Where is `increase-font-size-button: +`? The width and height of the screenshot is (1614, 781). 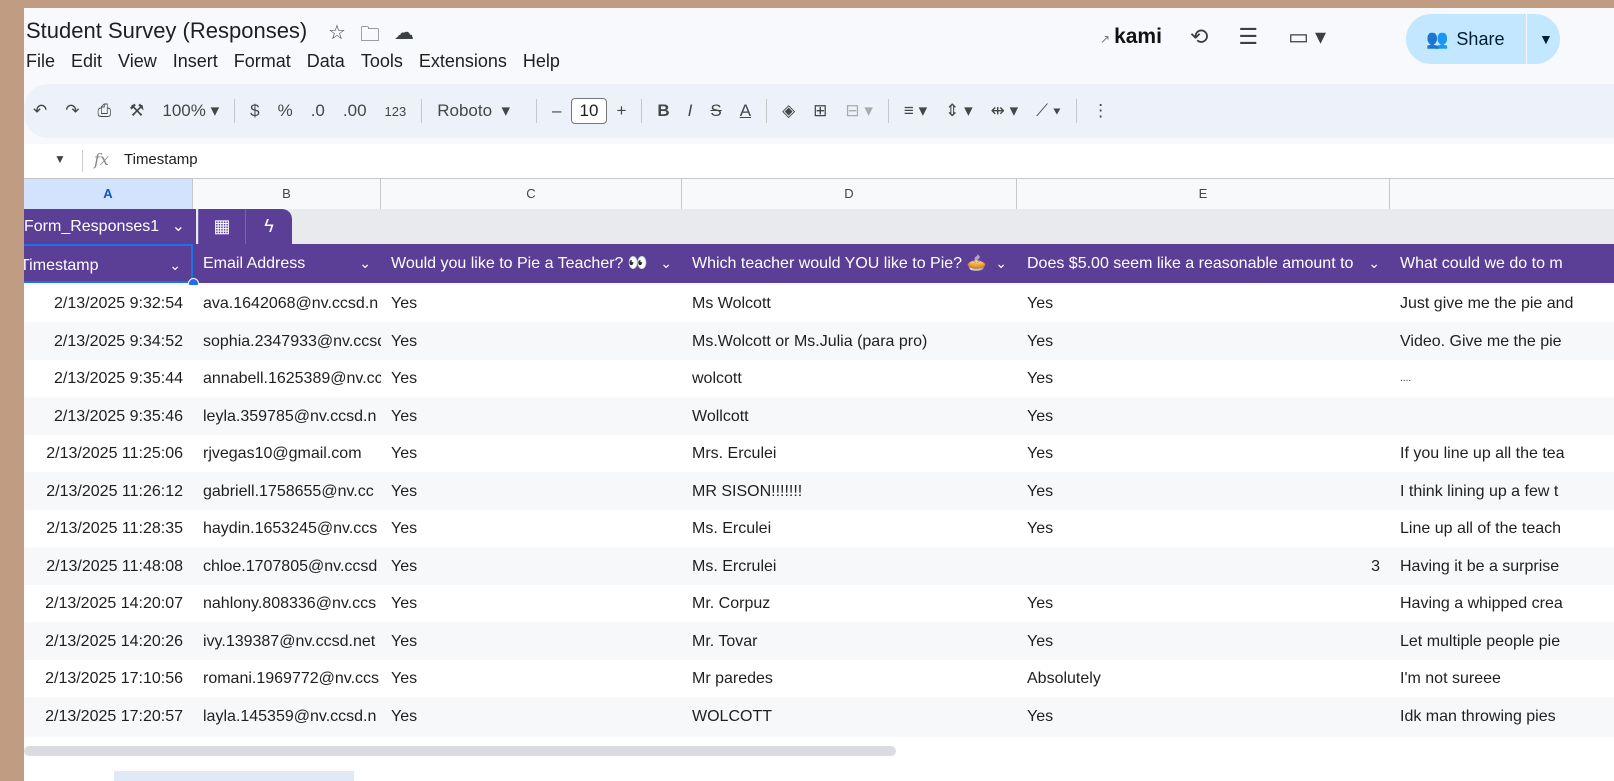 increase-font-size-button: + is located at coordinates (621, 111).